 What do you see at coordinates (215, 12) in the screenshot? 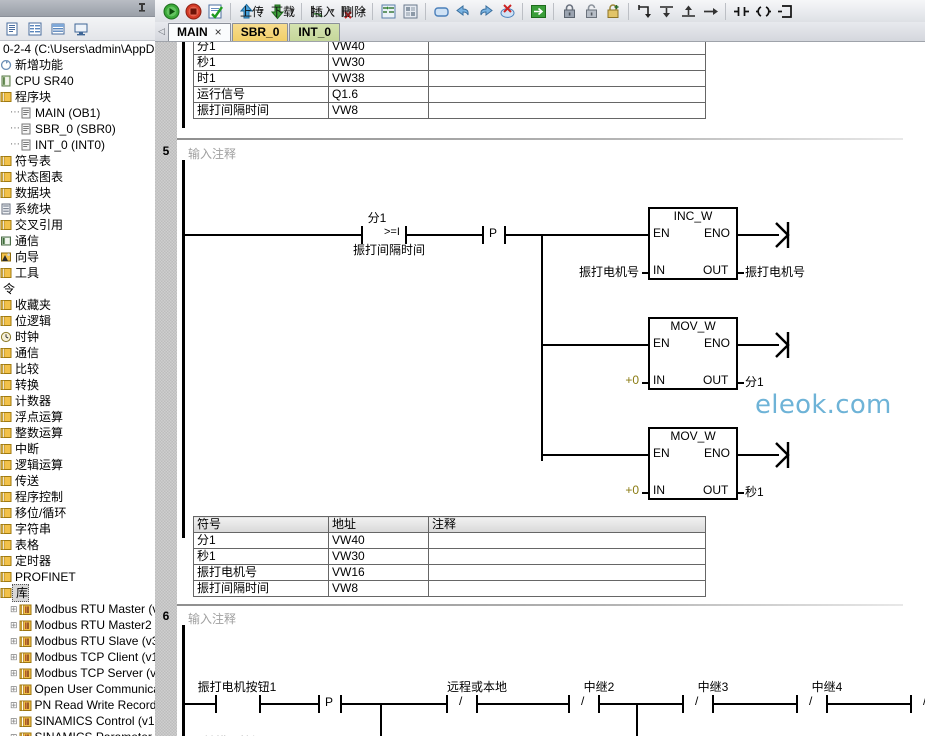
I see `compile-button` at bounding box center [215, 12].